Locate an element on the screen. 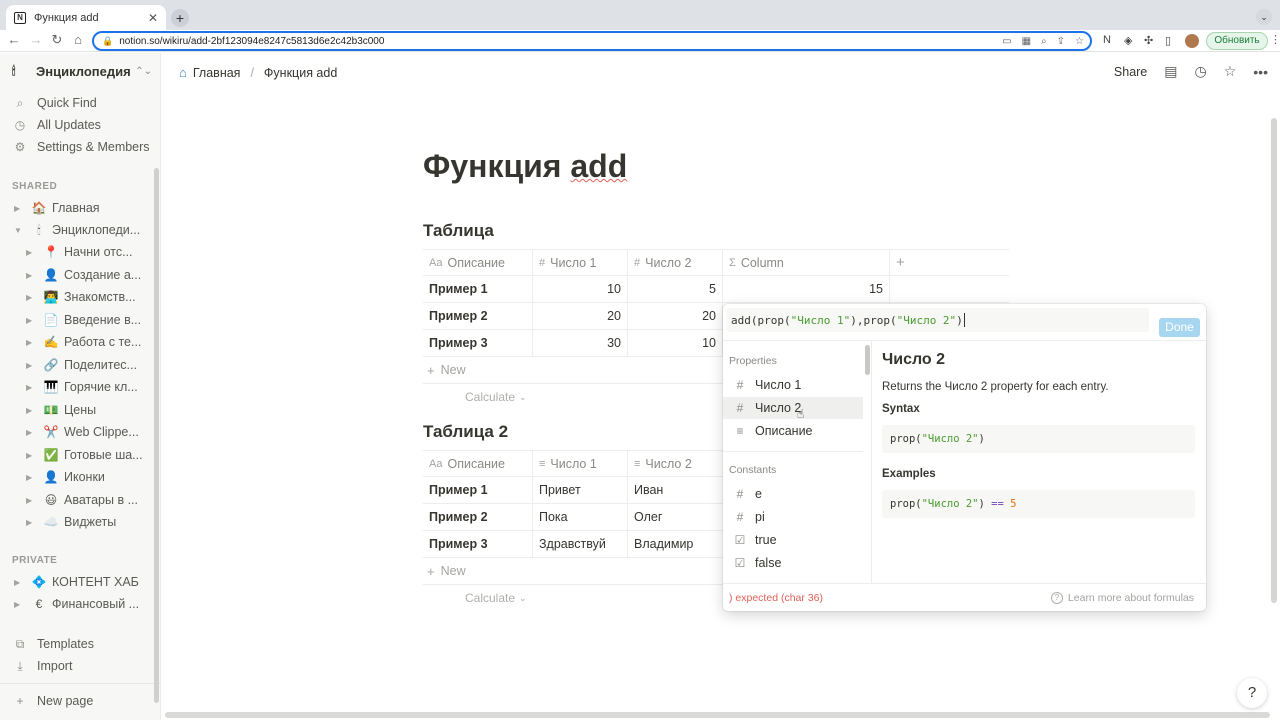  new-tab-button: + is located at coordinates (180, 18).